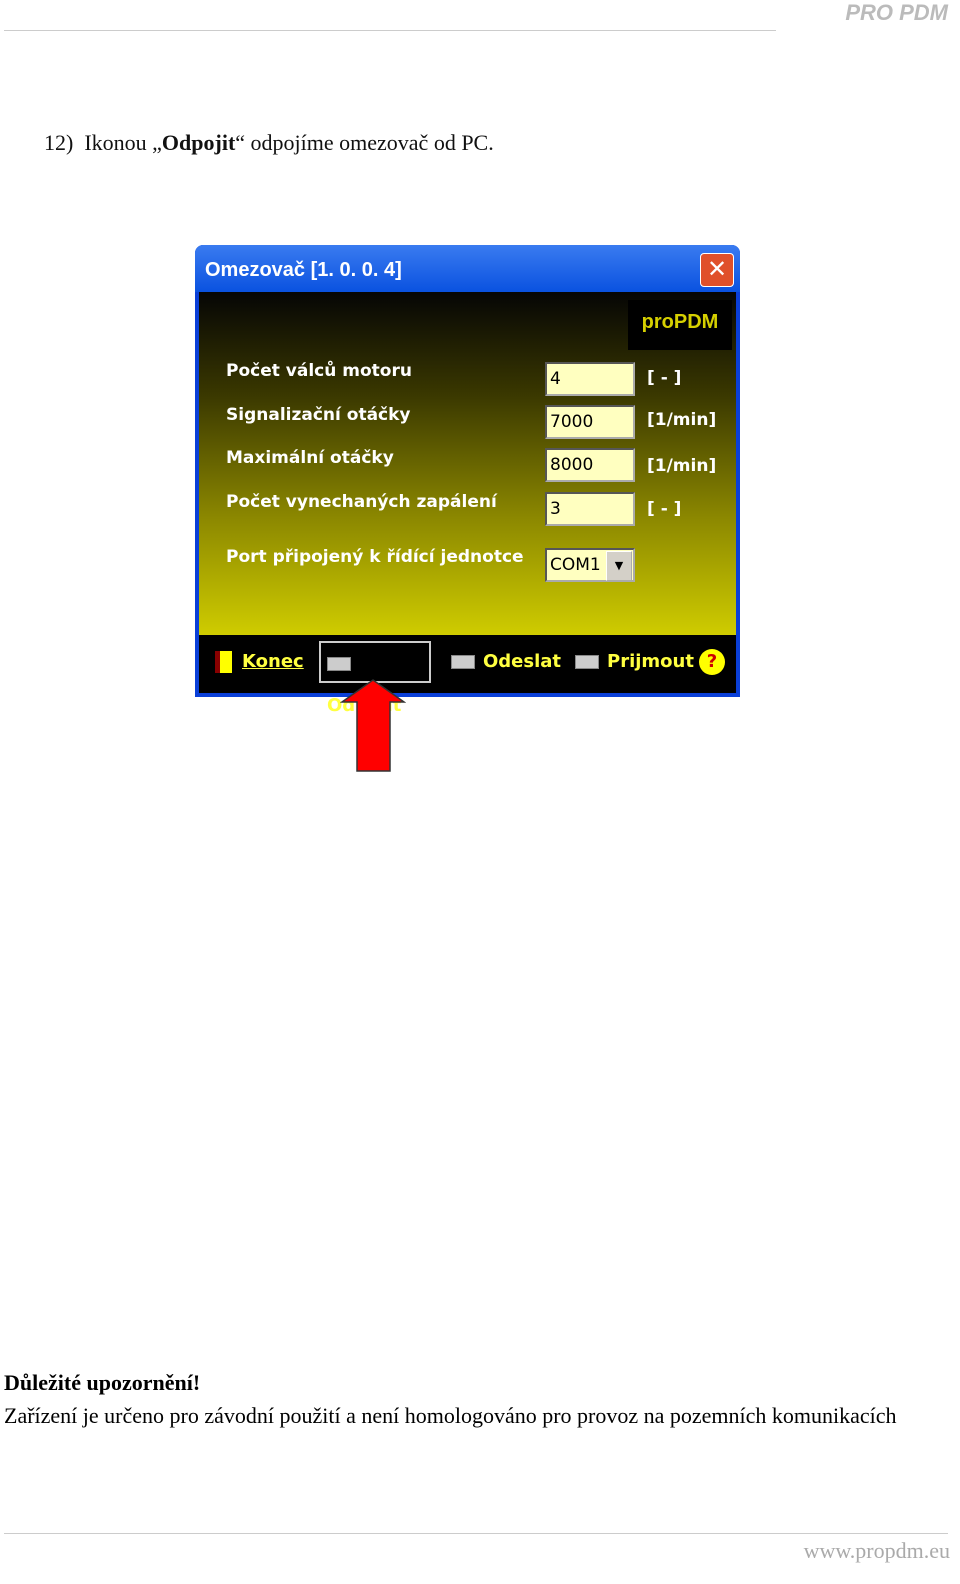 This screenshot has width=960, height=1584. What do you see at coordinates (223, 662) in the screenshot?
I see `exit-door-icon` at bounding box center [223, 662].